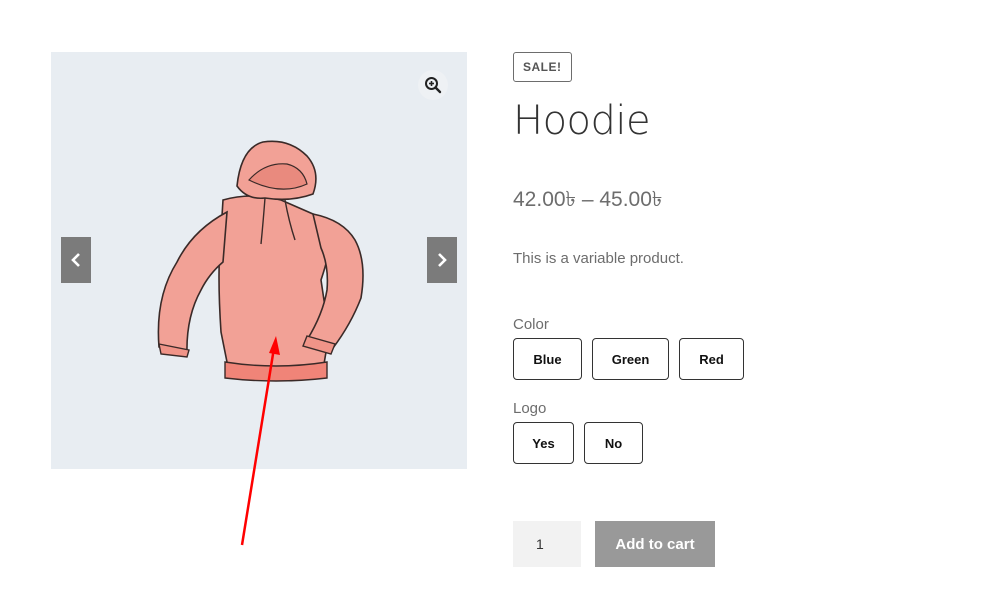 This screenshot has height=598, width=1004. I want to click on chevron-left-icon, so click(75, 260).